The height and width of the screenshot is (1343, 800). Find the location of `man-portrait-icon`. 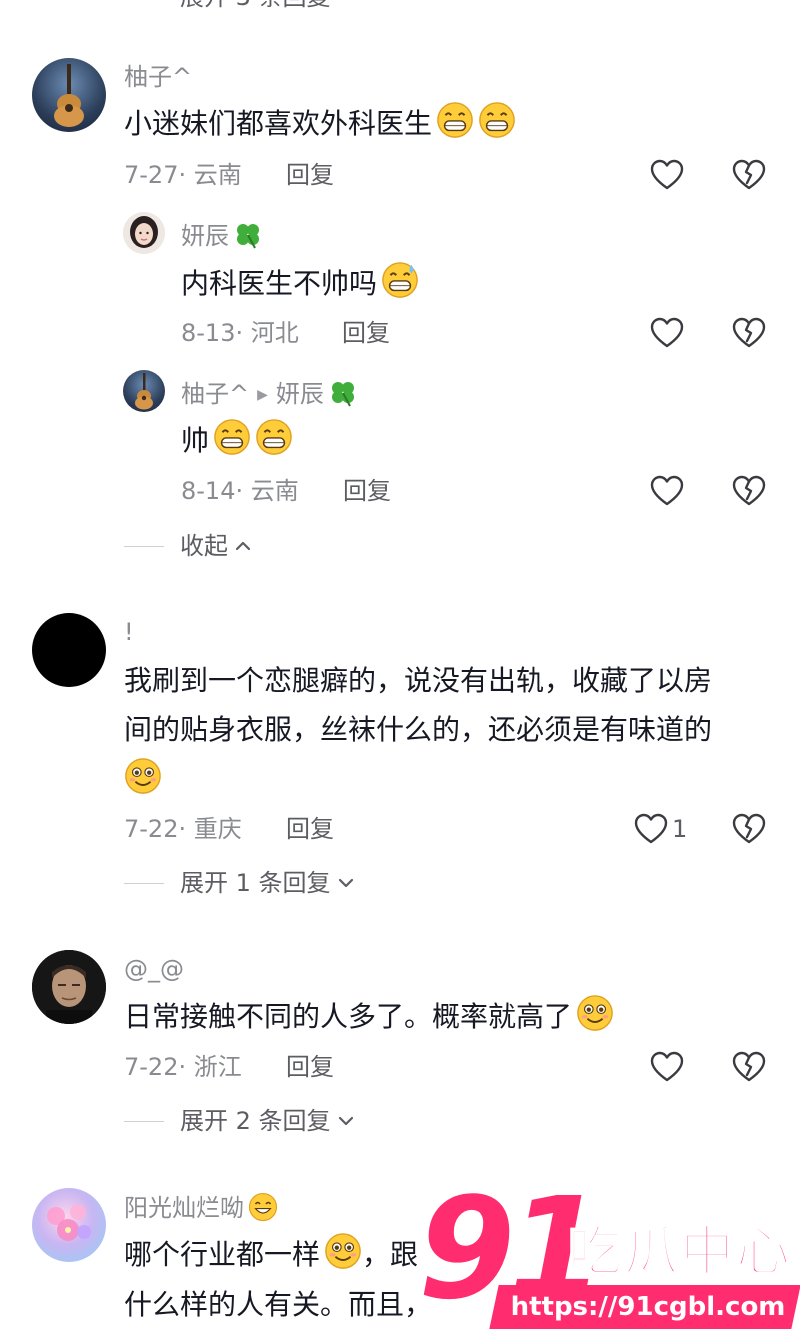

man-portrait-icon is located at coordinates (69, 987).